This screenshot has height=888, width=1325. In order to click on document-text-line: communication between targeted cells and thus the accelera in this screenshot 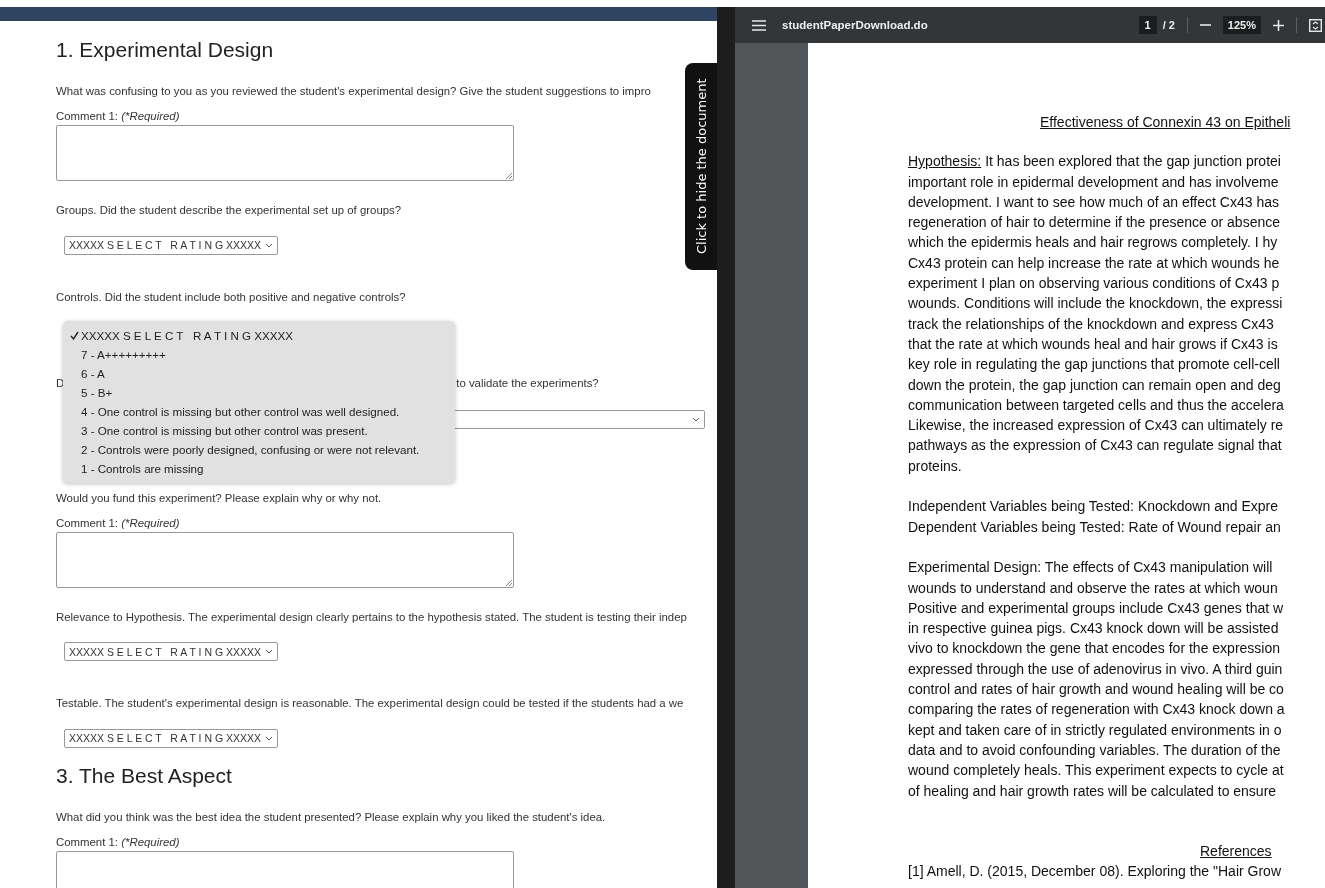, I will do `click(1096, 405)`.